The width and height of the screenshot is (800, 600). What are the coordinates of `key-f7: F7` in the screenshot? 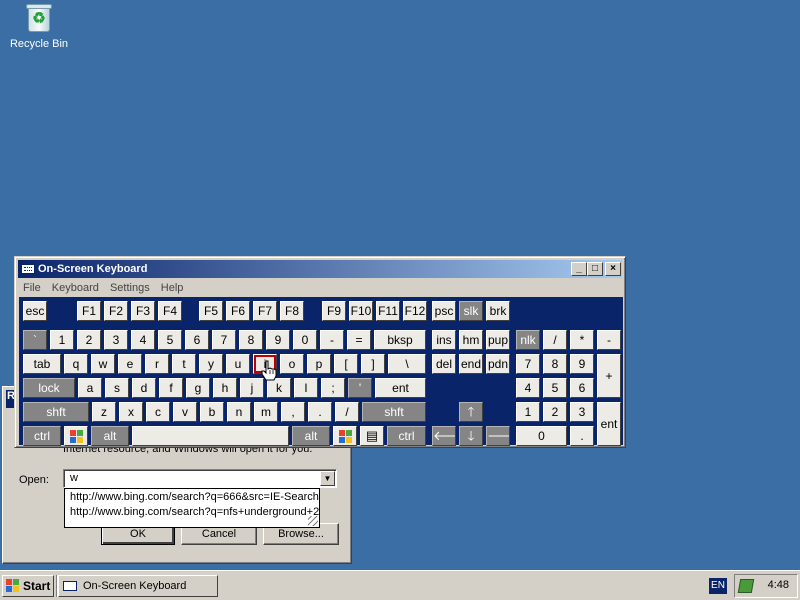 It's located at (265, 311).